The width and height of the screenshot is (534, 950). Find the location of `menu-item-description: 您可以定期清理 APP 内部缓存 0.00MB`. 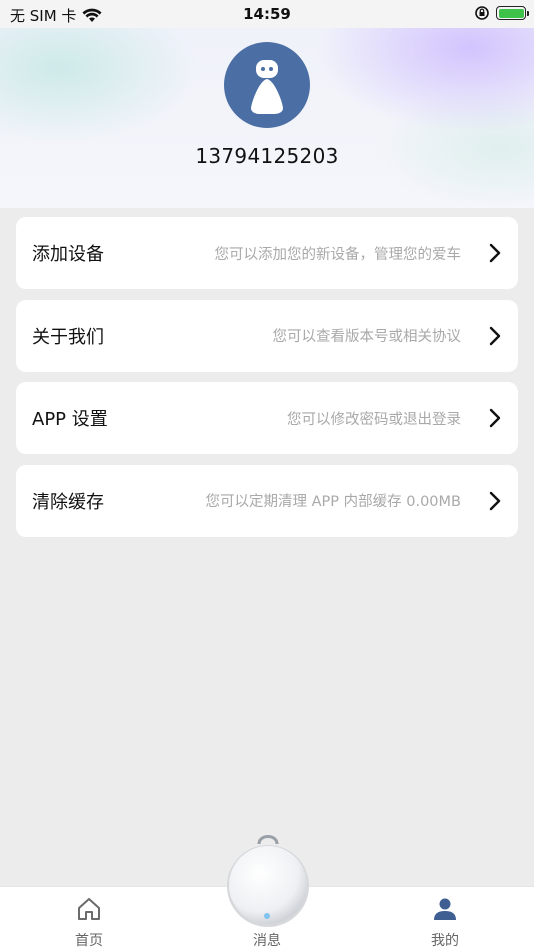

menu-item-description: 您可以定期清理 APP 内部缓存 0.00MB is located at coordinates (333, 502).